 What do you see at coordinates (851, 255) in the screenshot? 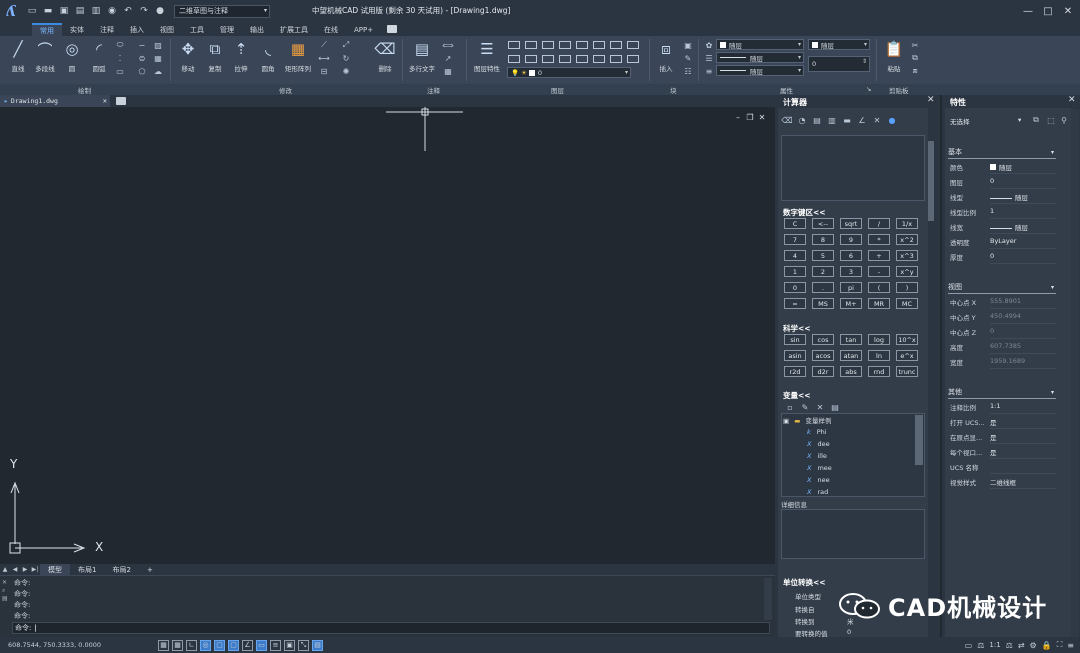
I see `calc-key-button: 6` at bounding box center [851, 255].